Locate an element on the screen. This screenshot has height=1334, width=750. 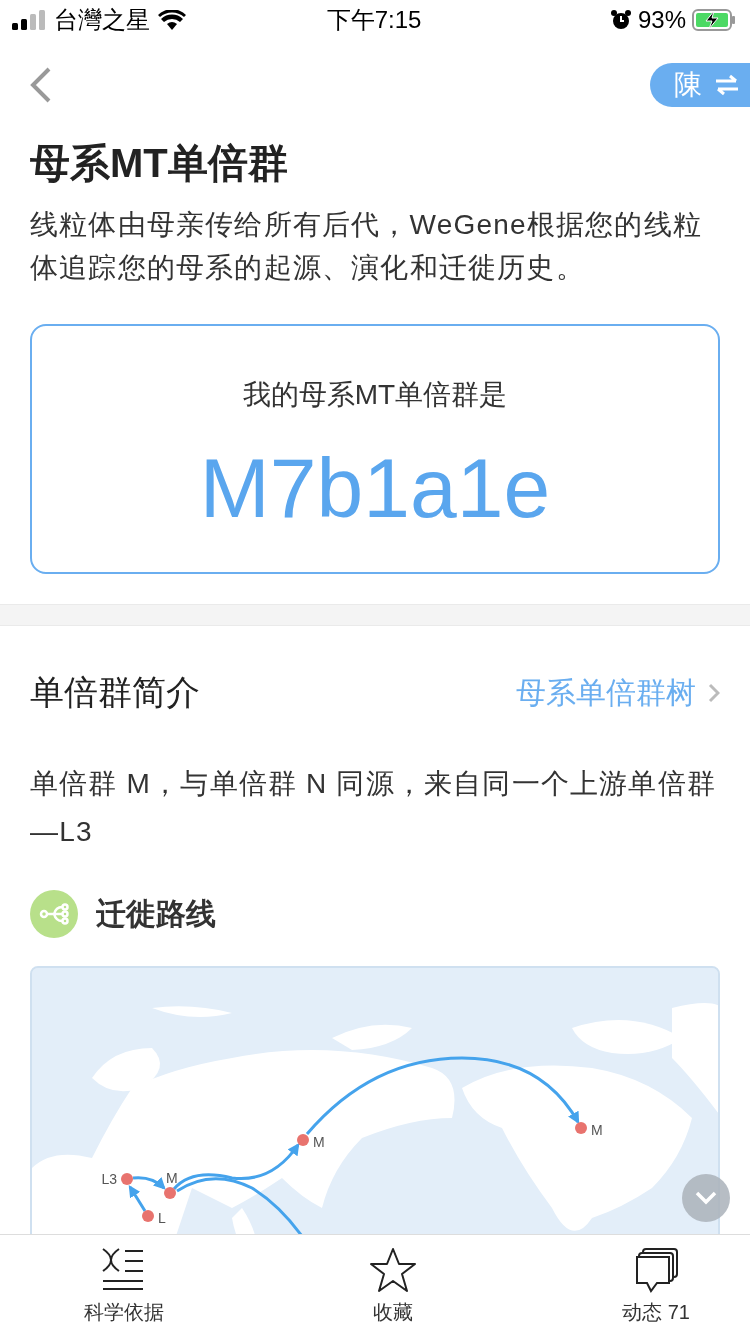
clock-time: 下午7:15 is located at coordinates (374, 20).